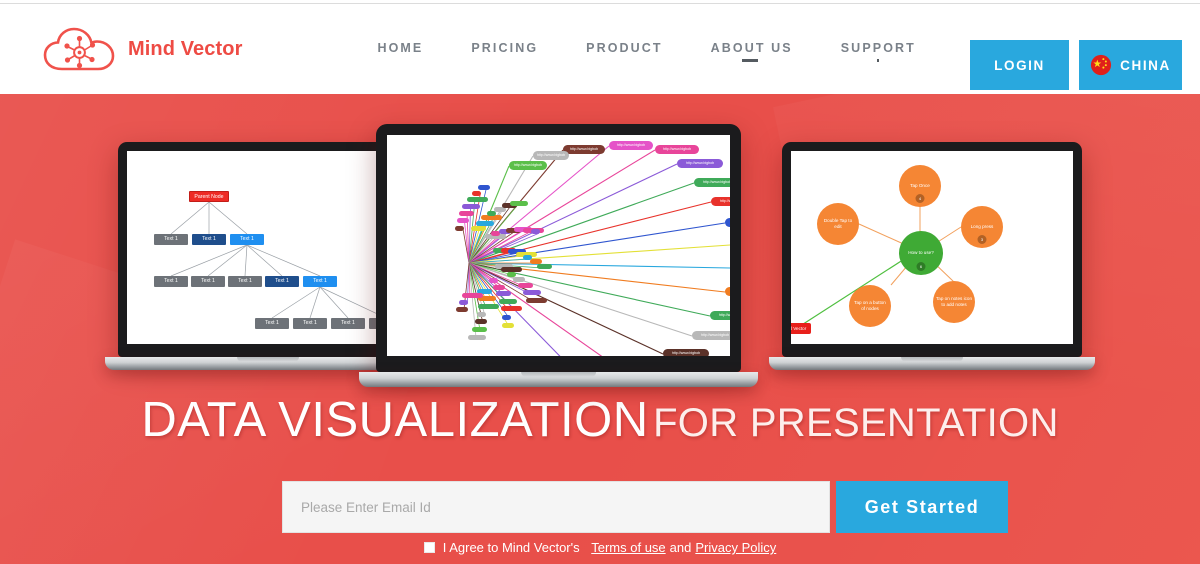  Describe the element at coordinates (680, 547) in the screenshot. I see `agree-conjunction: and` at that location.